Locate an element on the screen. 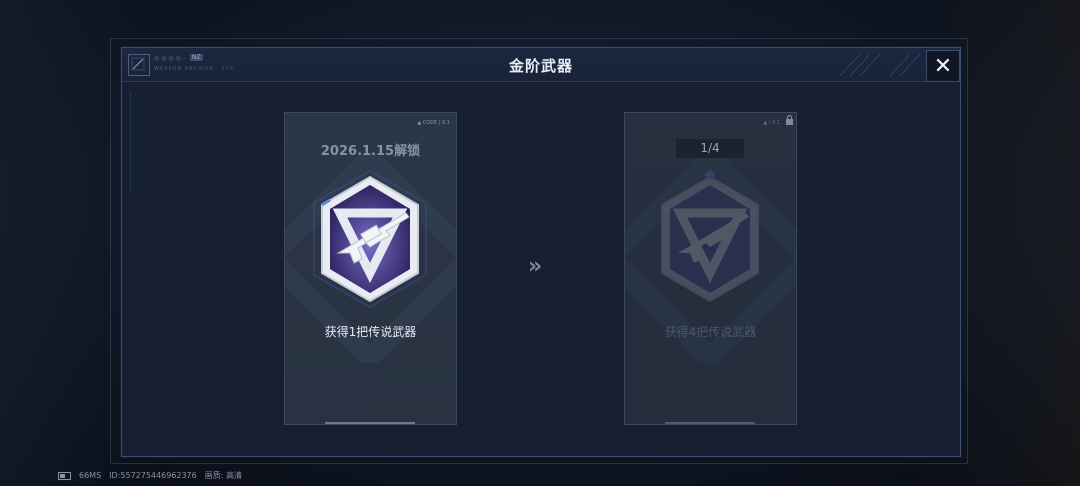 The height and width of the screenshot is (486, 1080). card-corner-tag: ▲ CODE | 0.1 is located at coordinates (433, 123).